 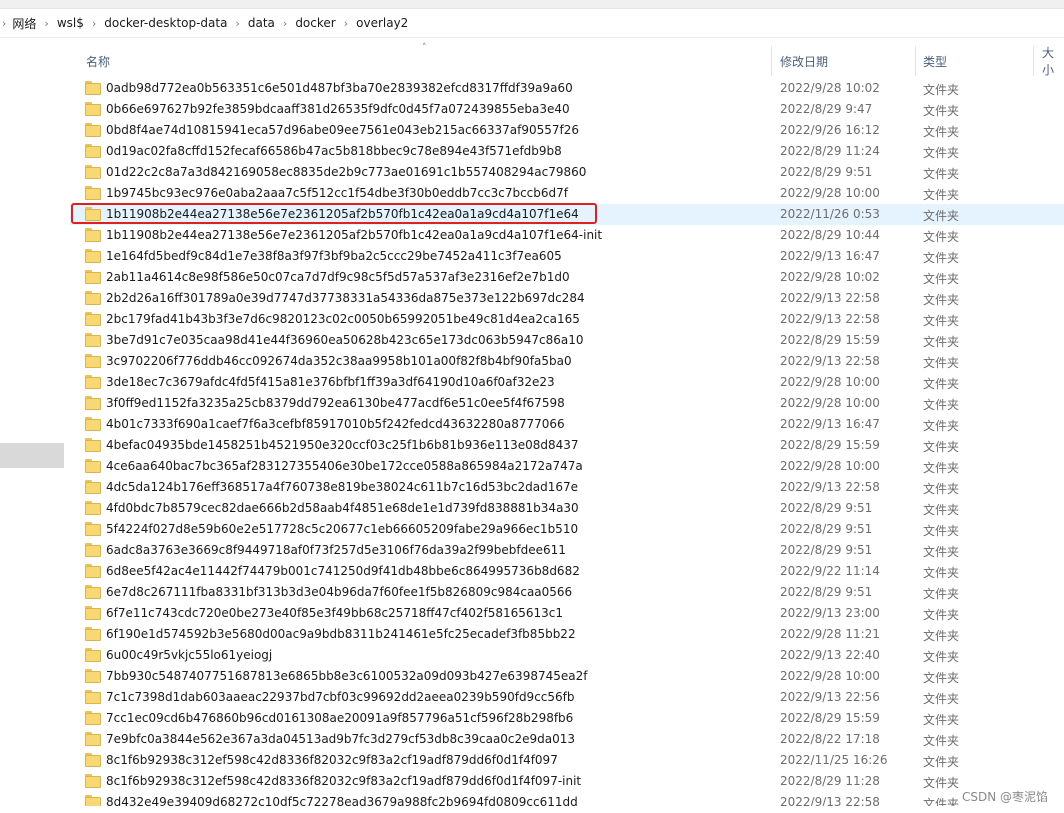 What do you see at coordinates (261, 23) in the screenshot?
I see `breadcrumb-item: data` at bounding box center [261, 23].